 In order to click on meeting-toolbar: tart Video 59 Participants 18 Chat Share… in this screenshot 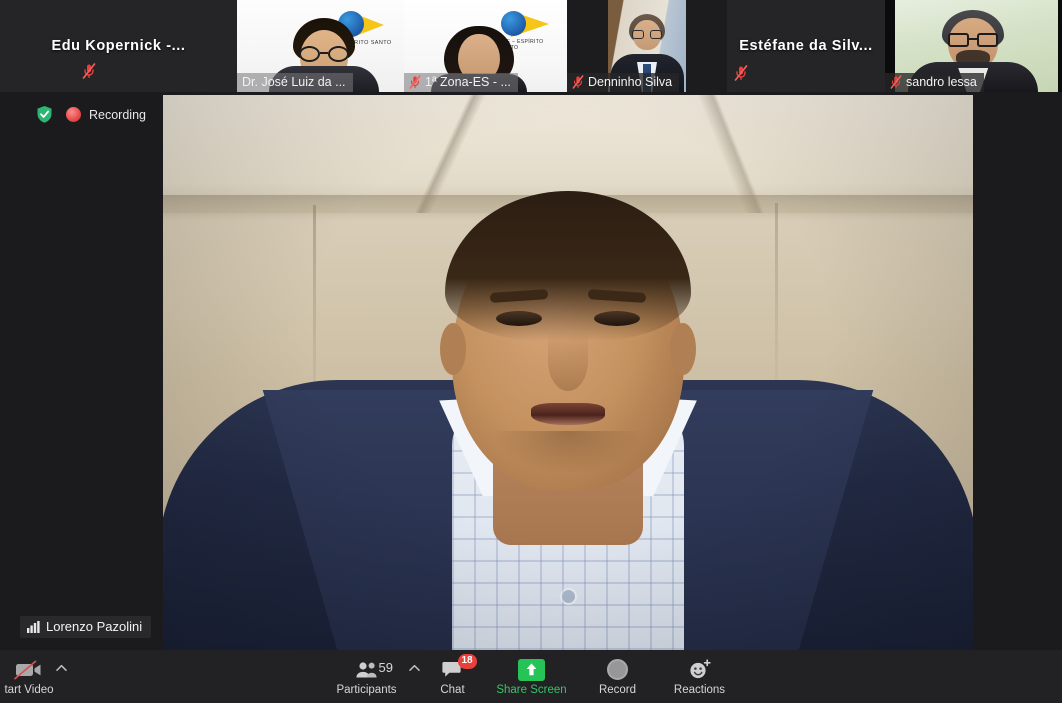, I will do `click(531, 676)`.